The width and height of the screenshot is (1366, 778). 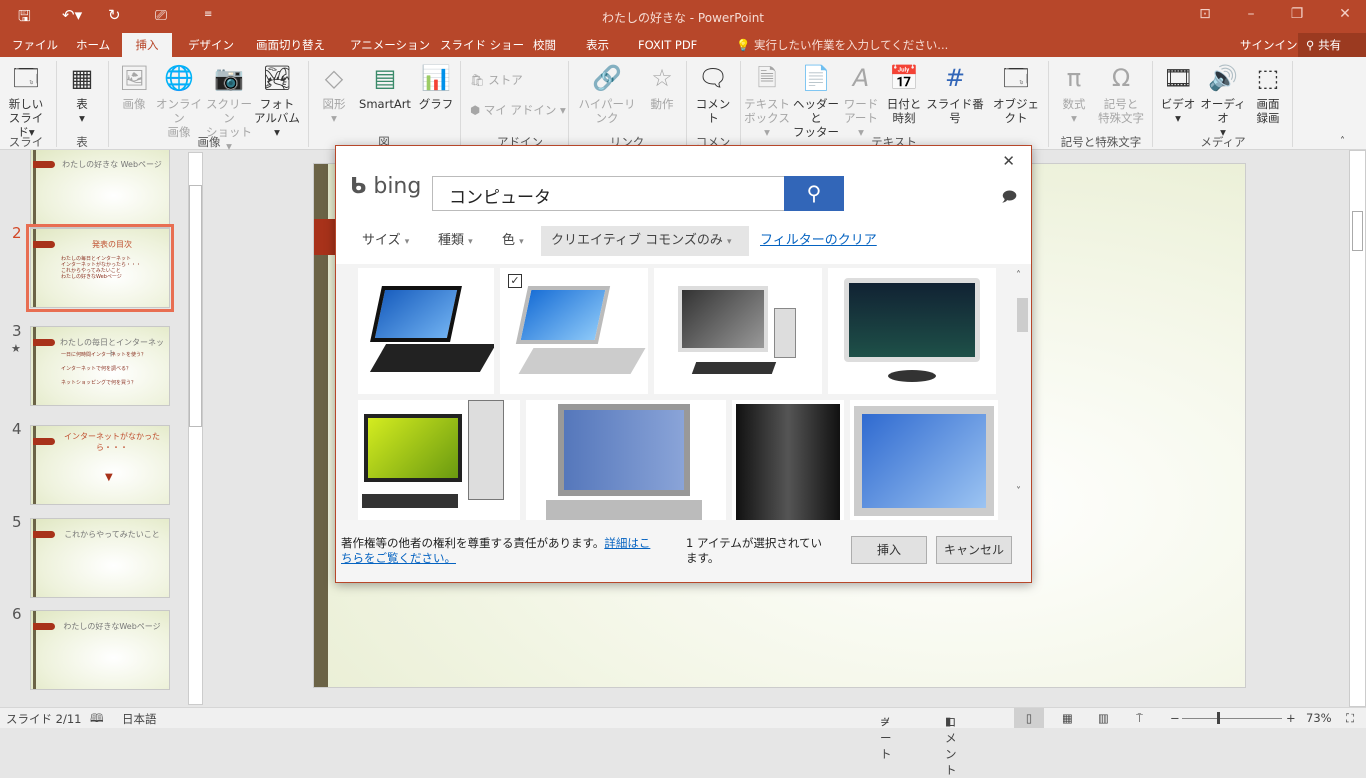 What do you see at coordinates (17, 429) in the screenshot?
I see `slide-number: 4` at bounding box center [17, 429].